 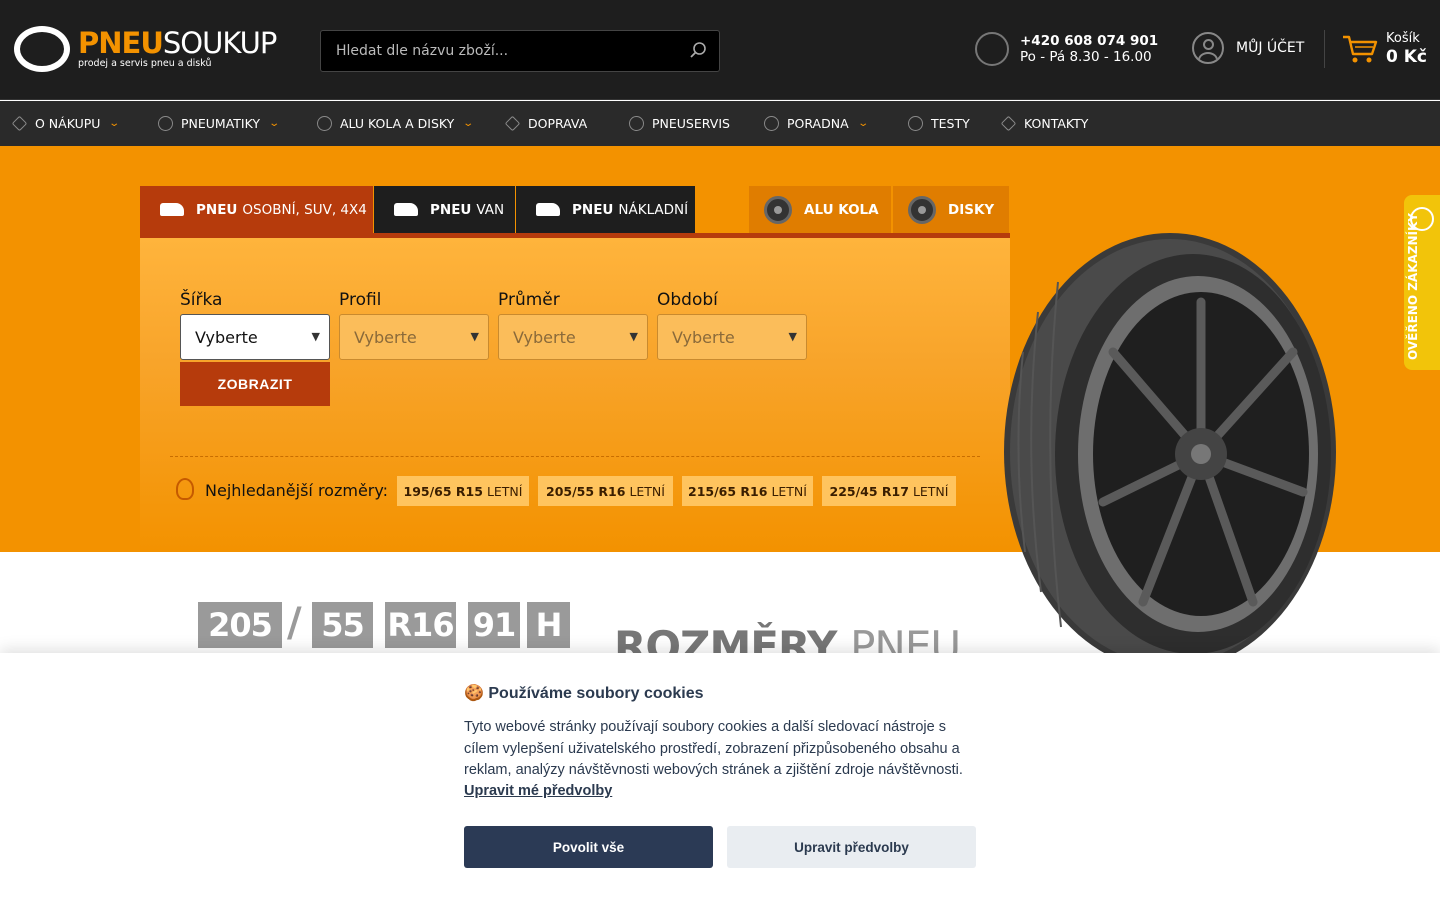 What do you see at coordinates (255, 337) in the screenshot?
I see `width-select: Vyberte ▼` at bounding box center [255, 337].